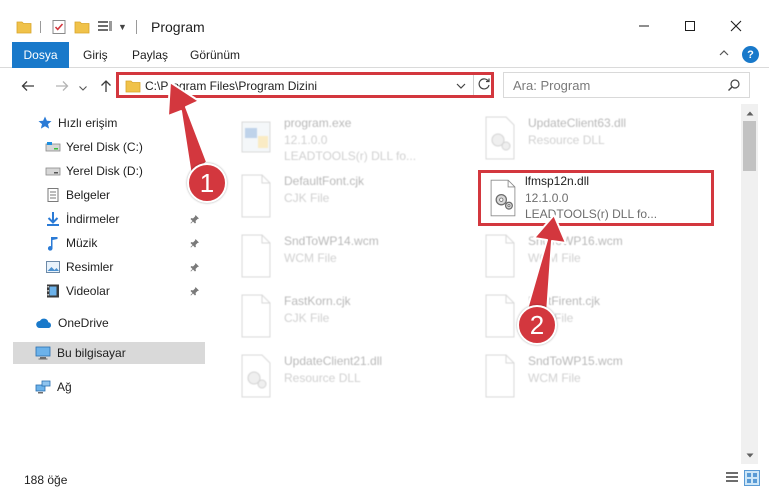 This screenshot has width=769, height=501. What do you see at coordinates (749, 146) in the screenshot?
I see `scrollbar-thumb` at bounding box center [749, 146].